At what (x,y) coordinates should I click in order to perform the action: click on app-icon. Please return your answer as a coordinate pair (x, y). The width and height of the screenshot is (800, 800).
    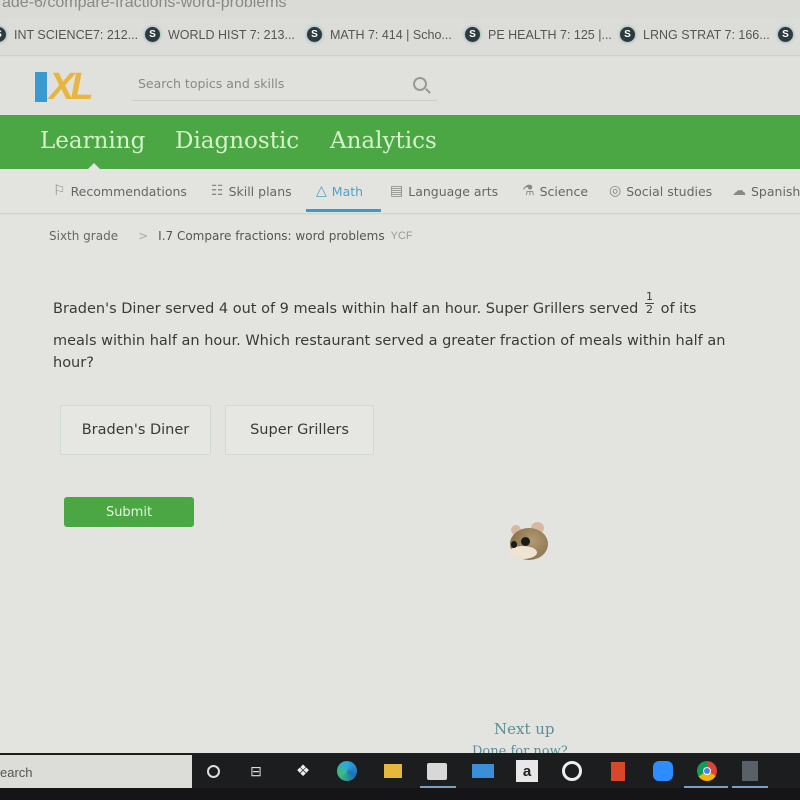
    Looking at the image, I should click on (572, 771).